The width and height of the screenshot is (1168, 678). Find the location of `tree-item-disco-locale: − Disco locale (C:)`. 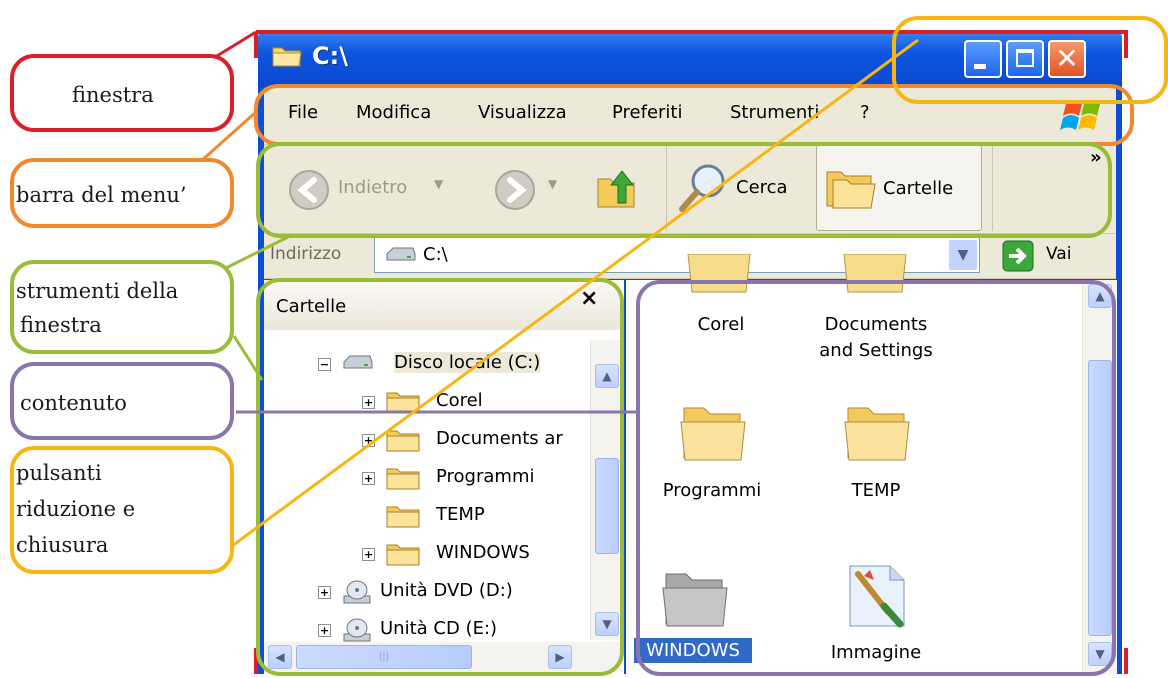

tree-item-disco-locale: − Disco locale (C:) is located at coordinates (453, 364).